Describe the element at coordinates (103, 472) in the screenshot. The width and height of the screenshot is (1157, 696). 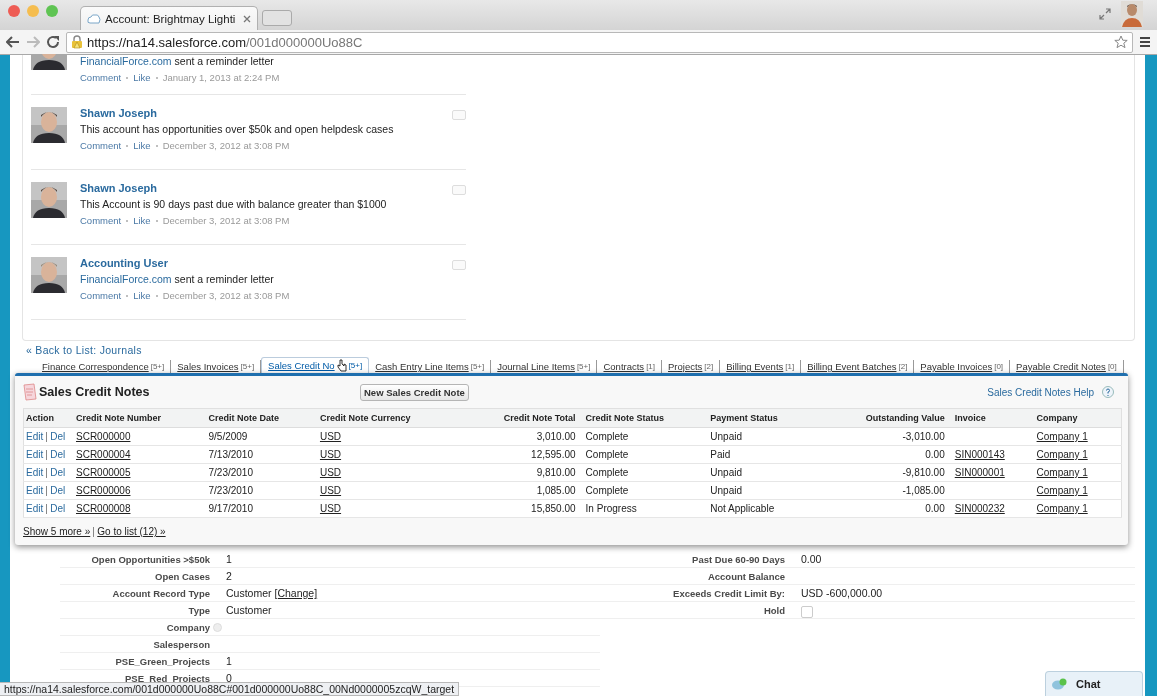
I see `table-link: SCR000005` at that location.